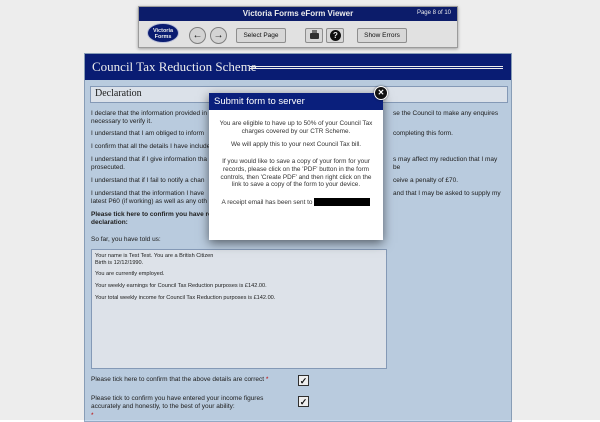  I want to click on redacted-email, so click(342, 202).